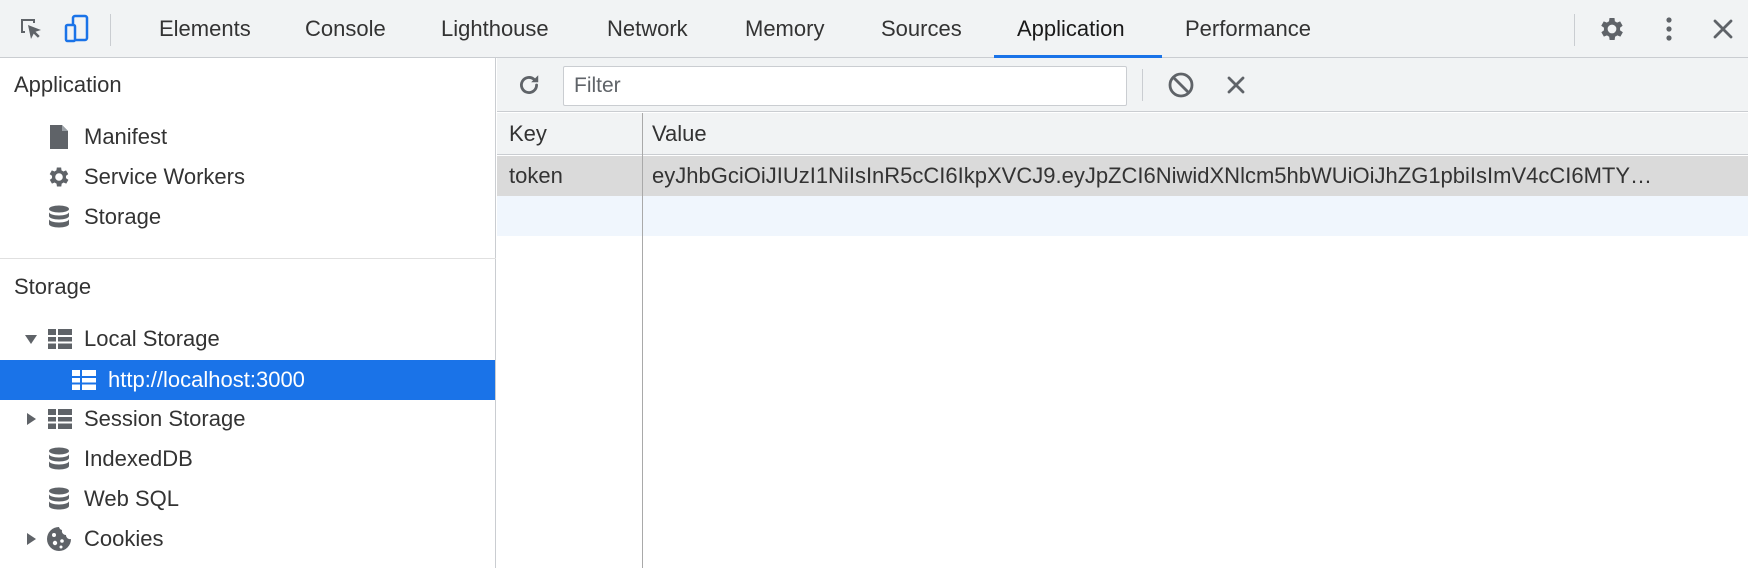 The image size is (1748, 568). What do you see at coordinates (126, 136) in the screenshot?
I see `sidebar-item-label: Manifest` at bounding box center [126, 136].